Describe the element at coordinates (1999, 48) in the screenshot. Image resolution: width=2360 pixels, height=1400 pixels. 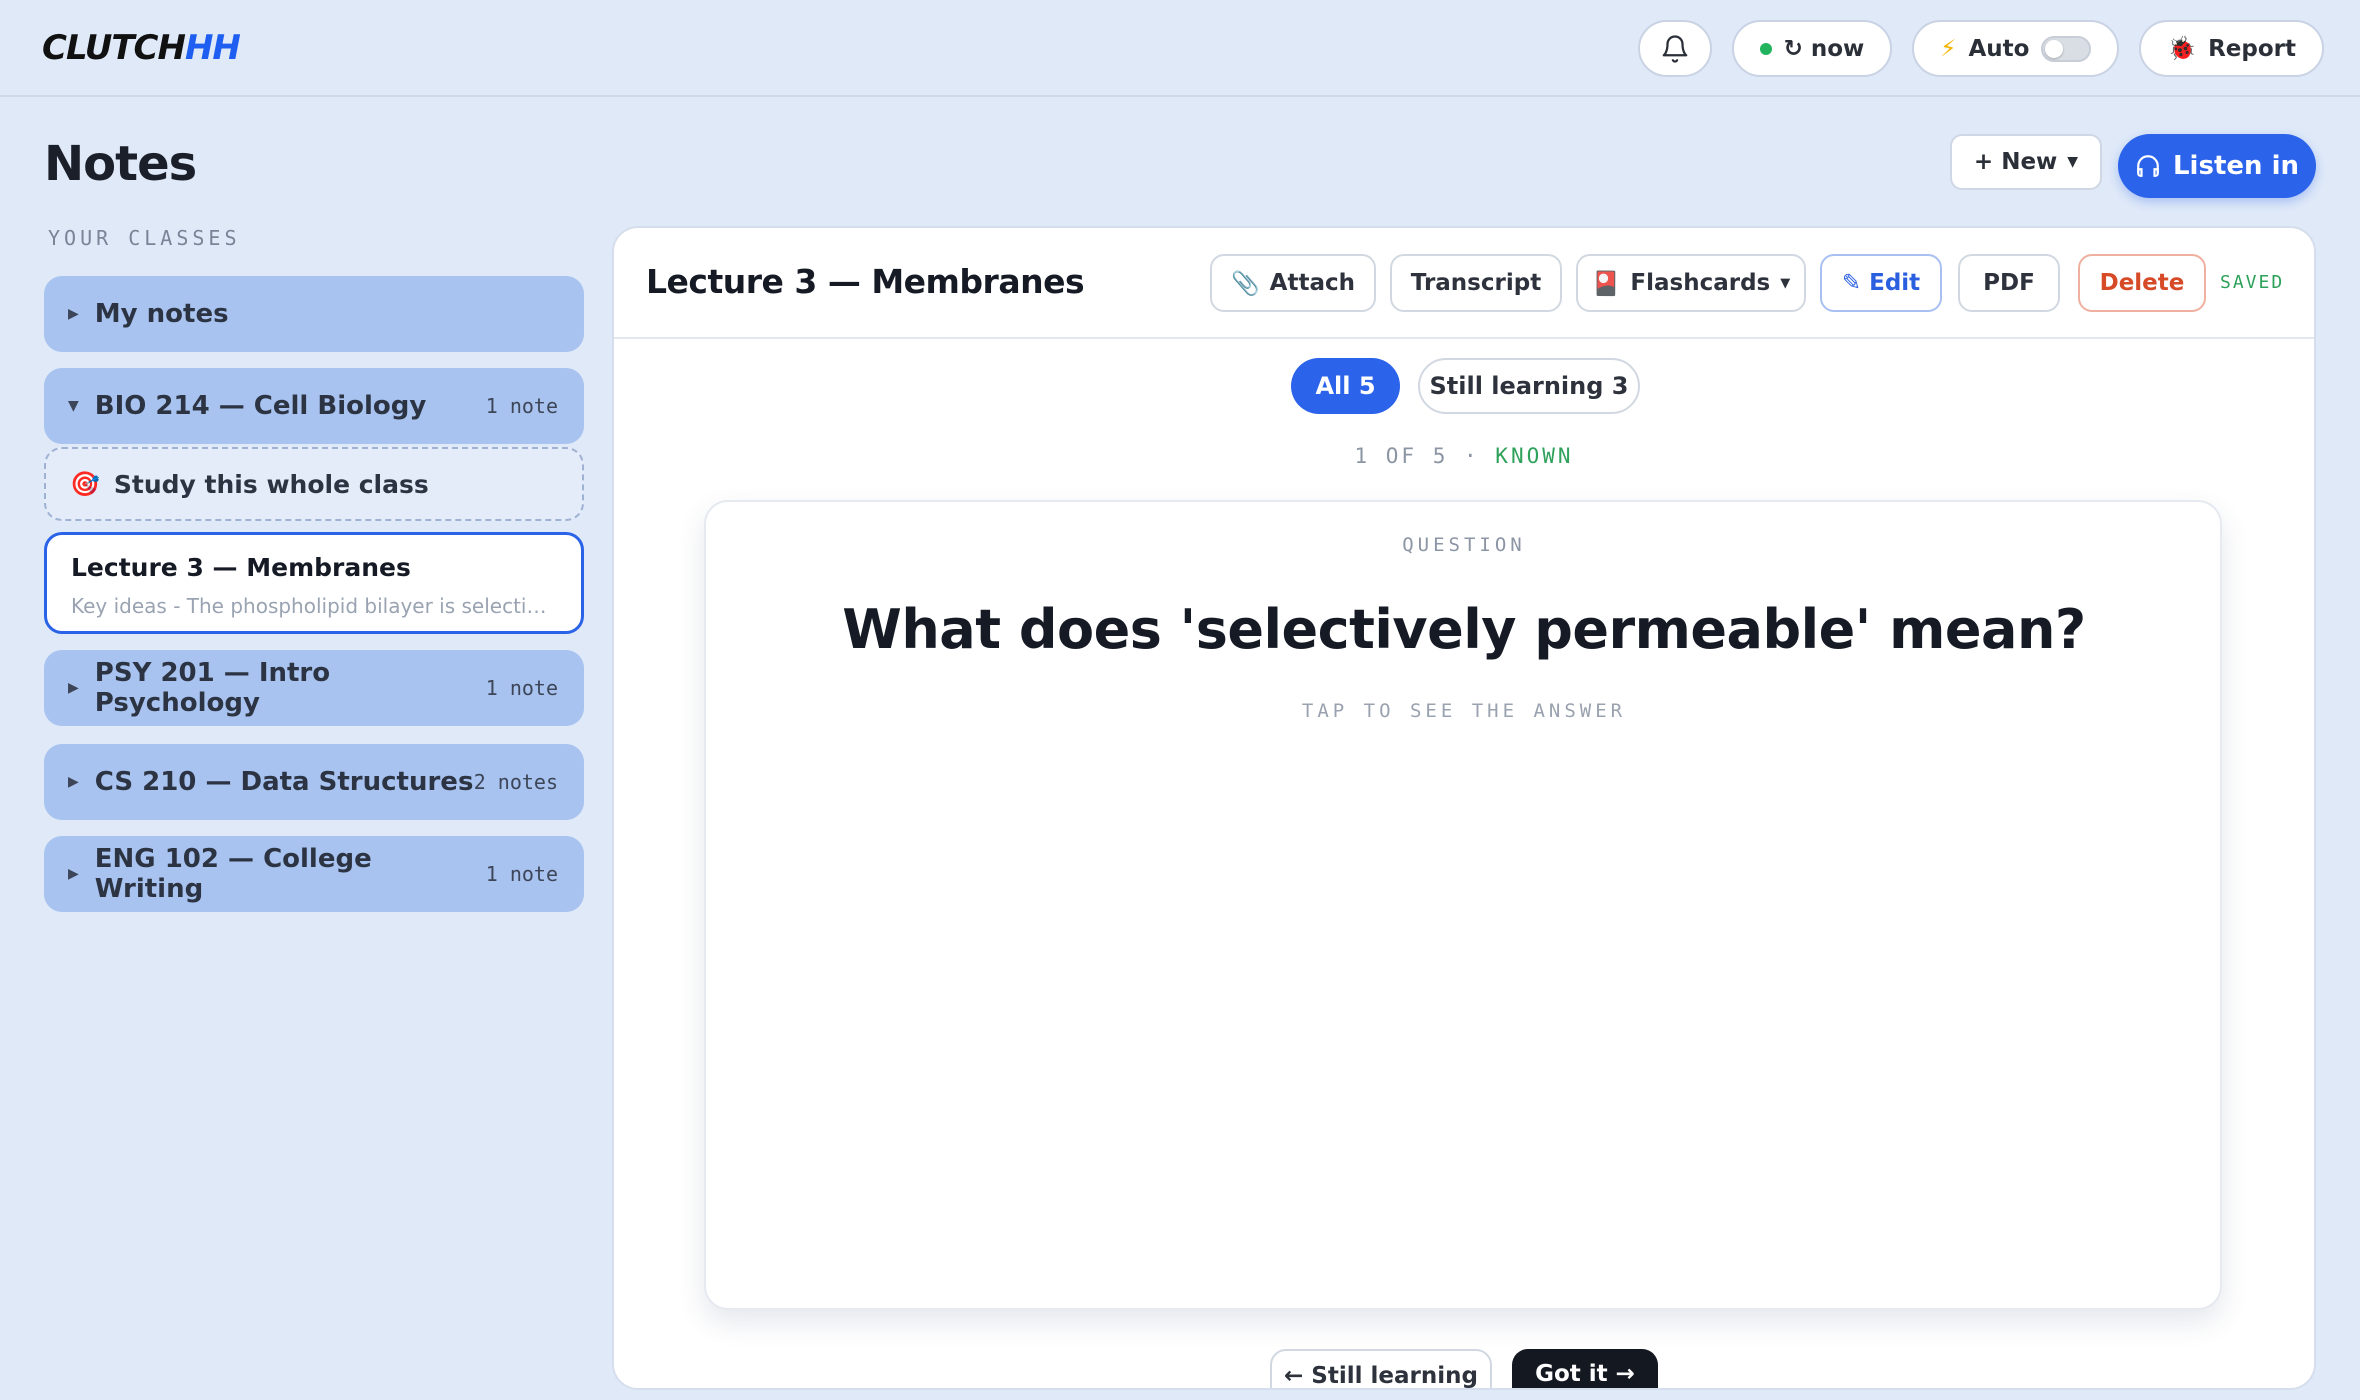
I see `auto-label: Auto` at that location.